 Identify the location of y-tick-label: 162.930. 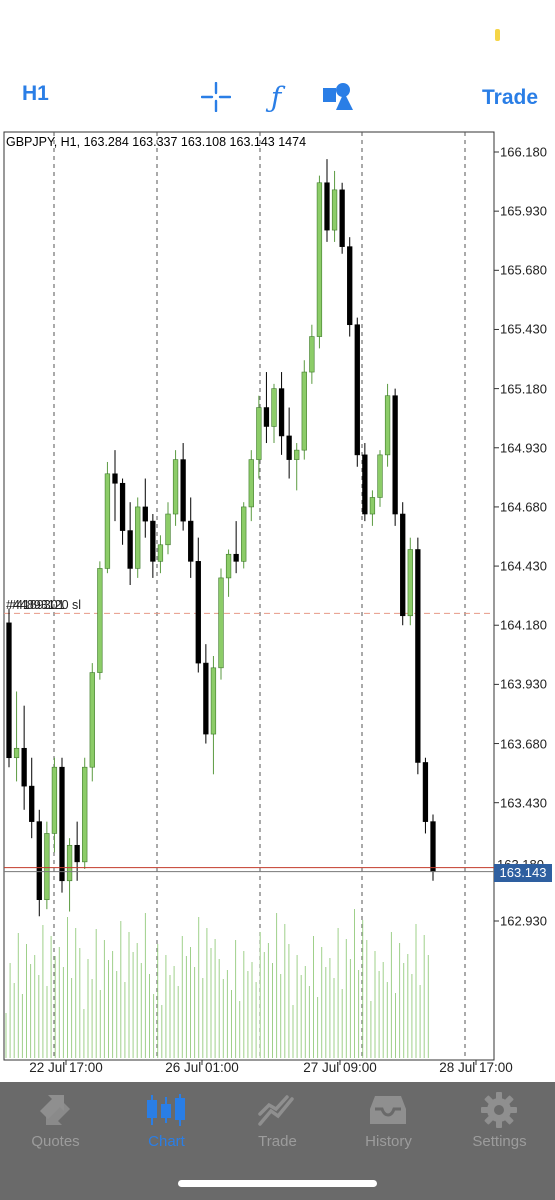
(523, 921).